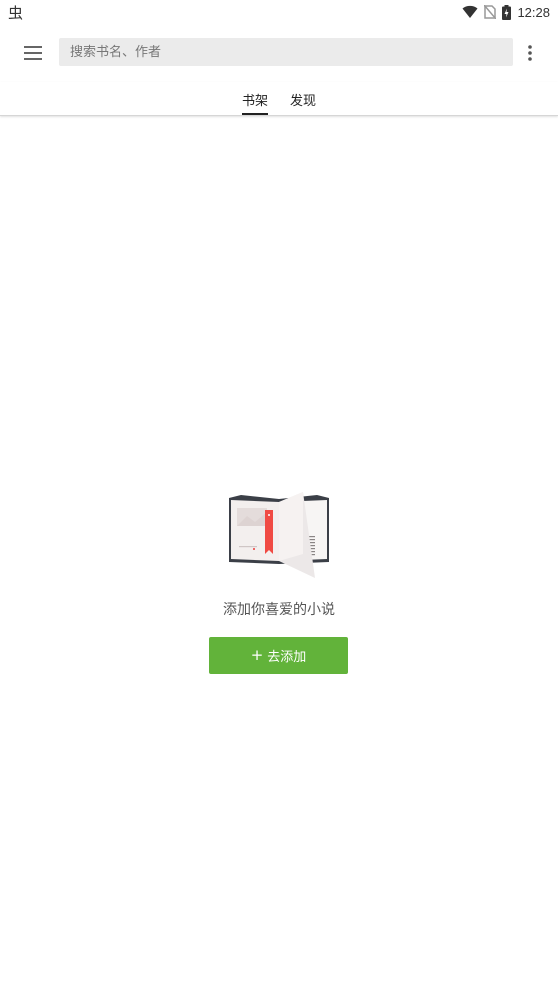 The width and height of the screenshot is (558, 992). I want to click on app-notification-icon: 虫, so click(16, 13).